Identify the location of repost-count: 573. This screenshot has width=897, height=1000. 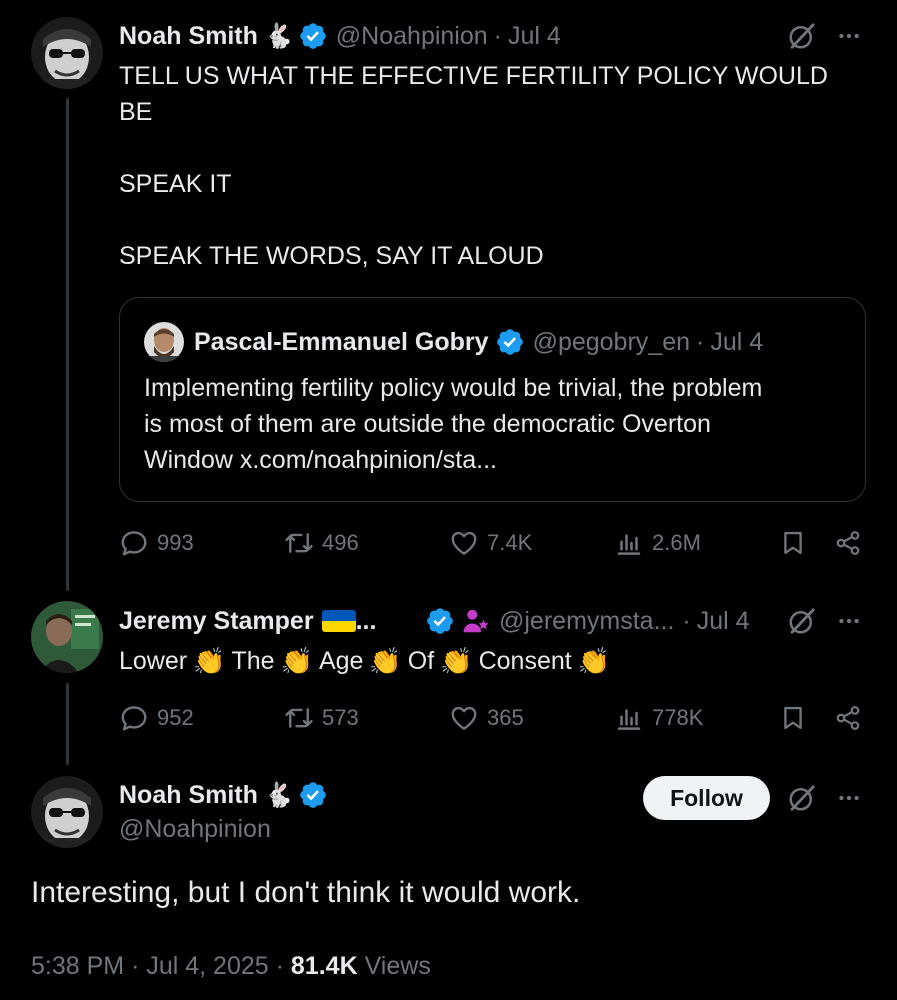
(340, 717).